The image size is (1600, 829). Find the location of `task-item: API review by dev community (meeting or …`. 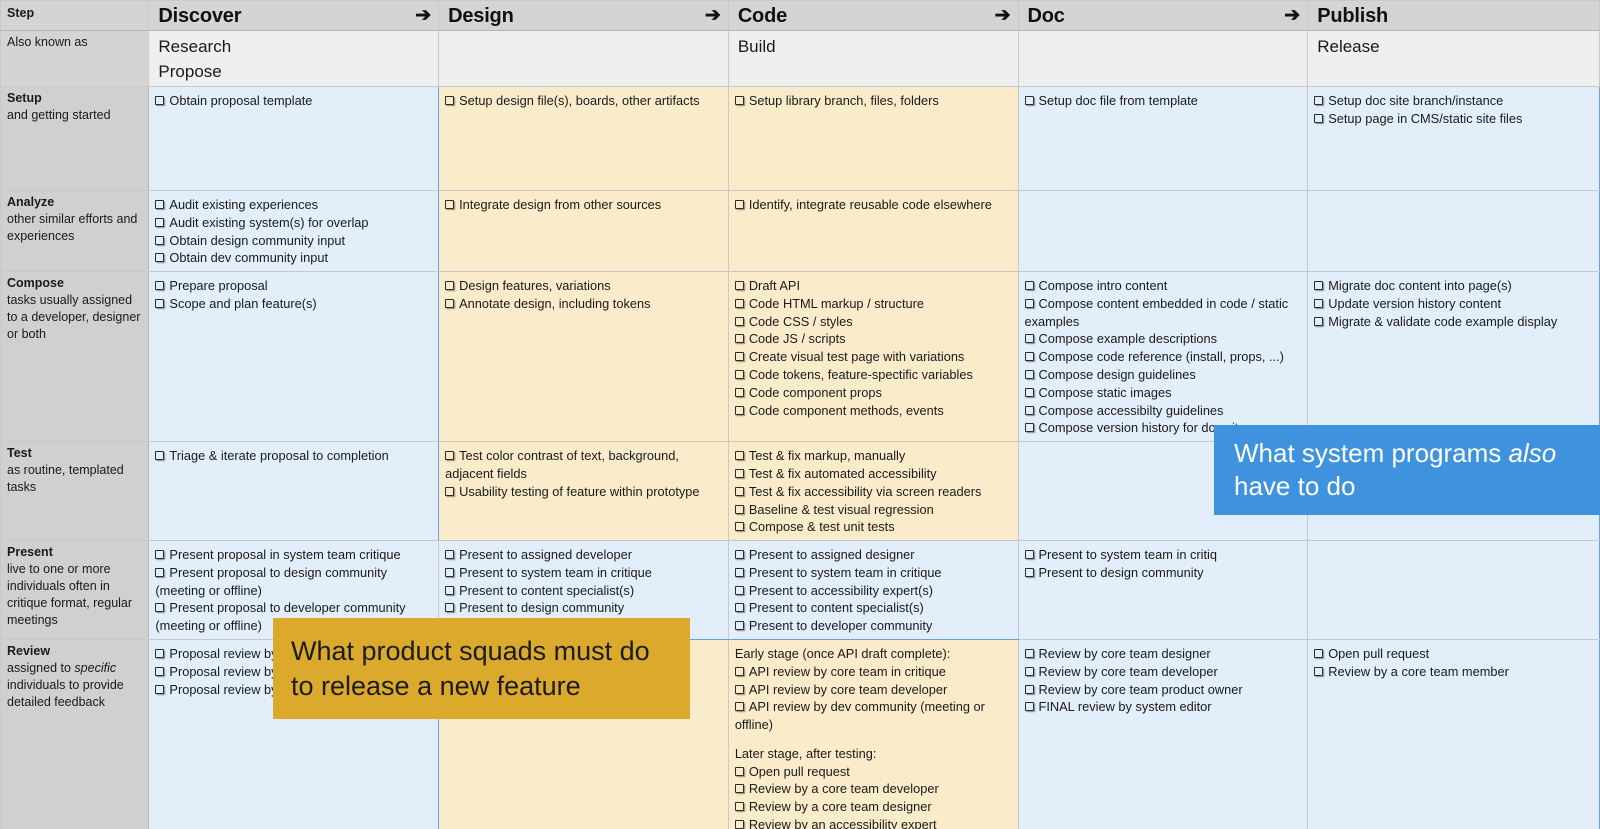

task-item: API review by dev community (meeting or … is located at coordinates (873, 716).